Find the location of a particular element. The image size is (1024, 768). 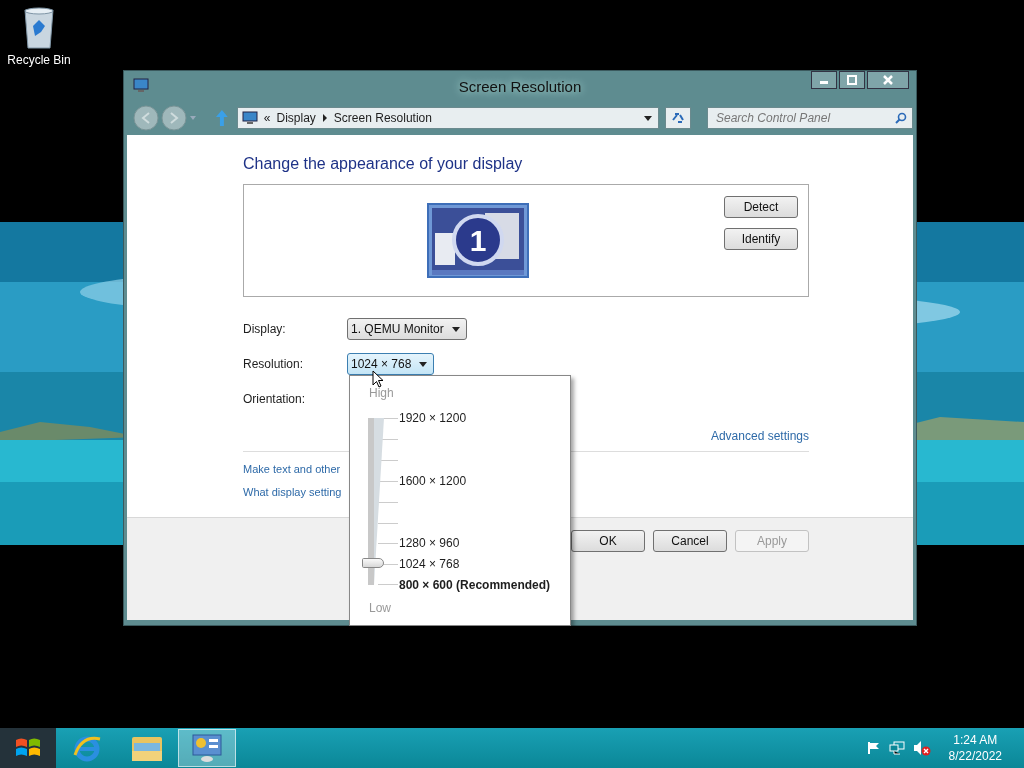

setting-label: Orientation: is located at coordinates (275, 399).